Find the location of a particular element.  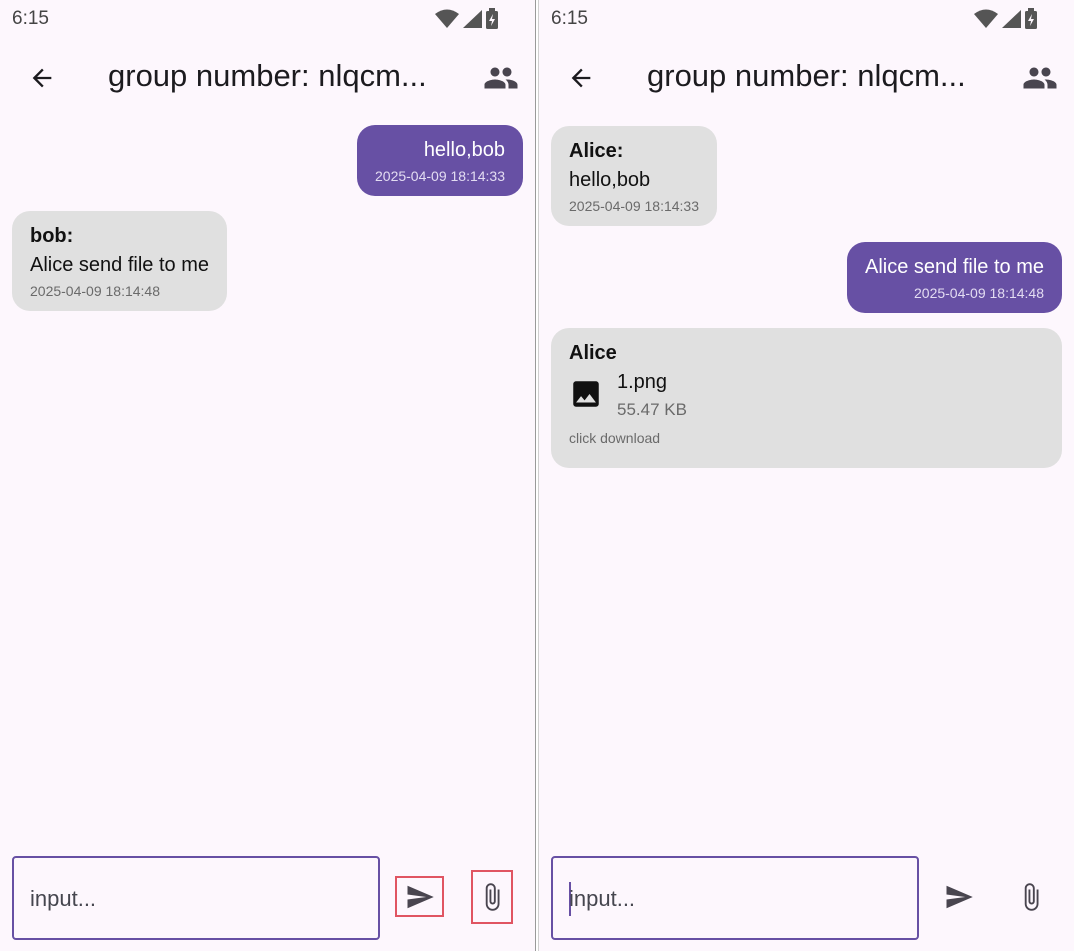

message-sender: bob: is located at coordinates (52, 236).